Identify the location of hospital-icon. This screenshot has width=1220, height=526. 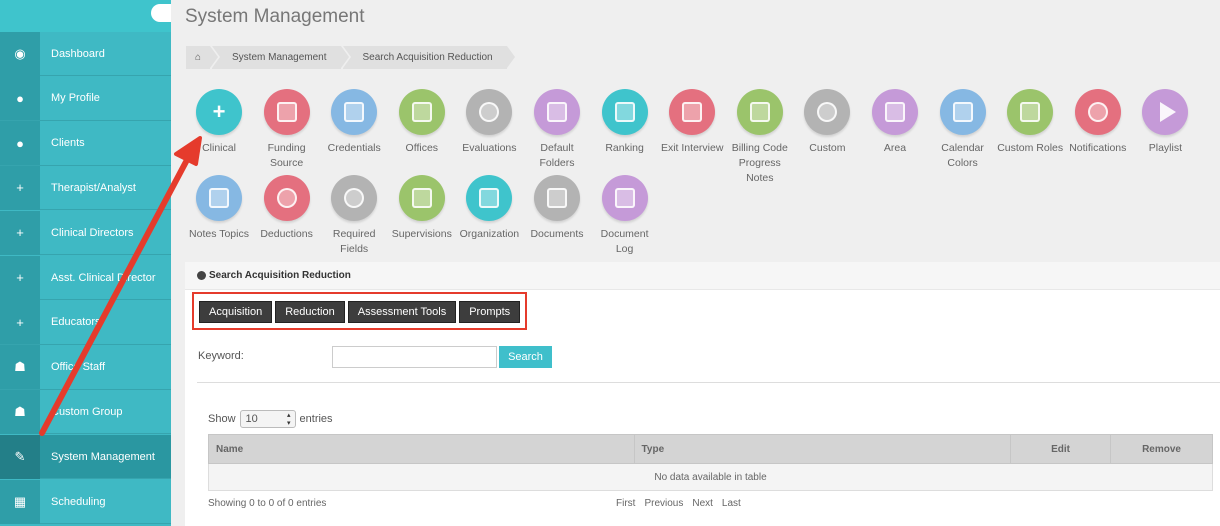
(489, 198).